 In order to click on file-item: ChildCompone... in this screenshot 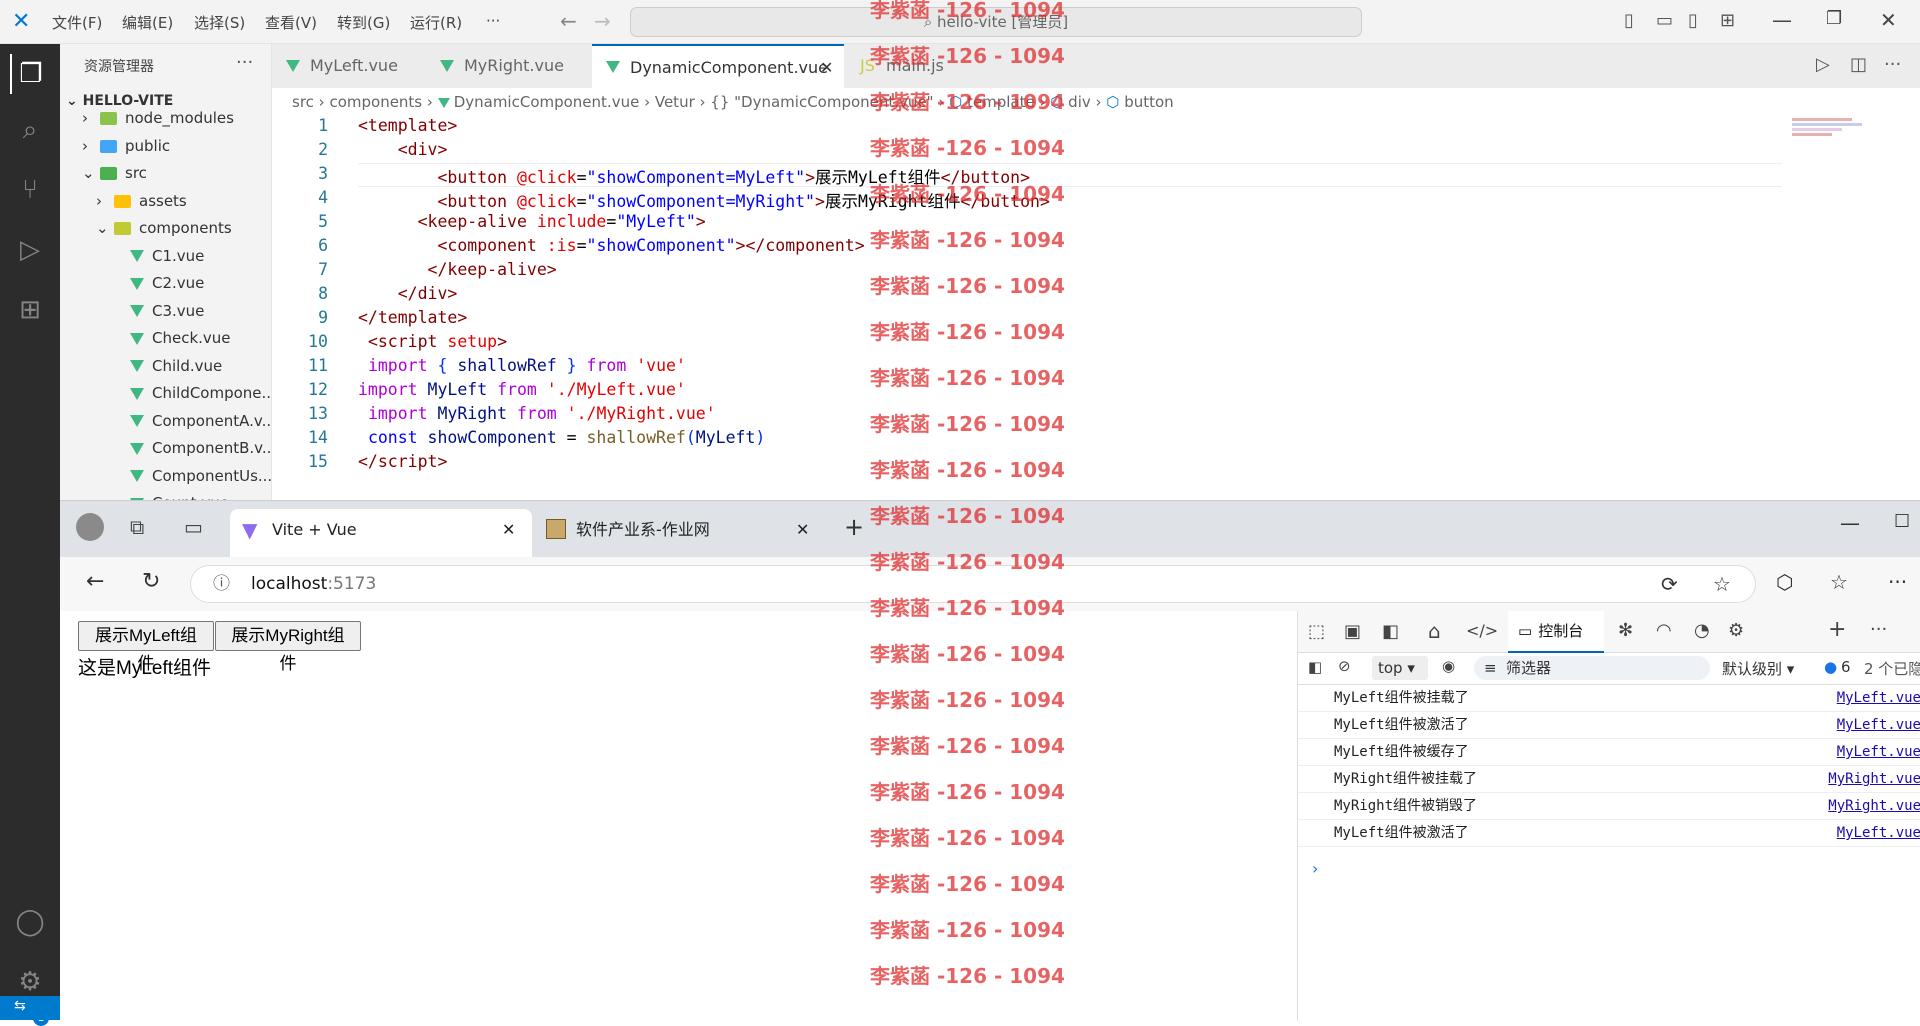, I will do `click(165, 393)`.